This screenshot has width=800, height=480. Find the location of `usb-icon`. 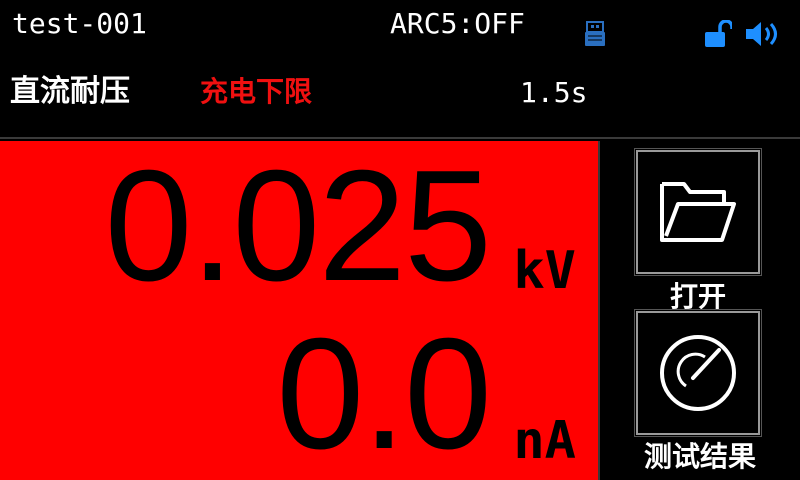

usb-icon is located at coordinates (595, 33).